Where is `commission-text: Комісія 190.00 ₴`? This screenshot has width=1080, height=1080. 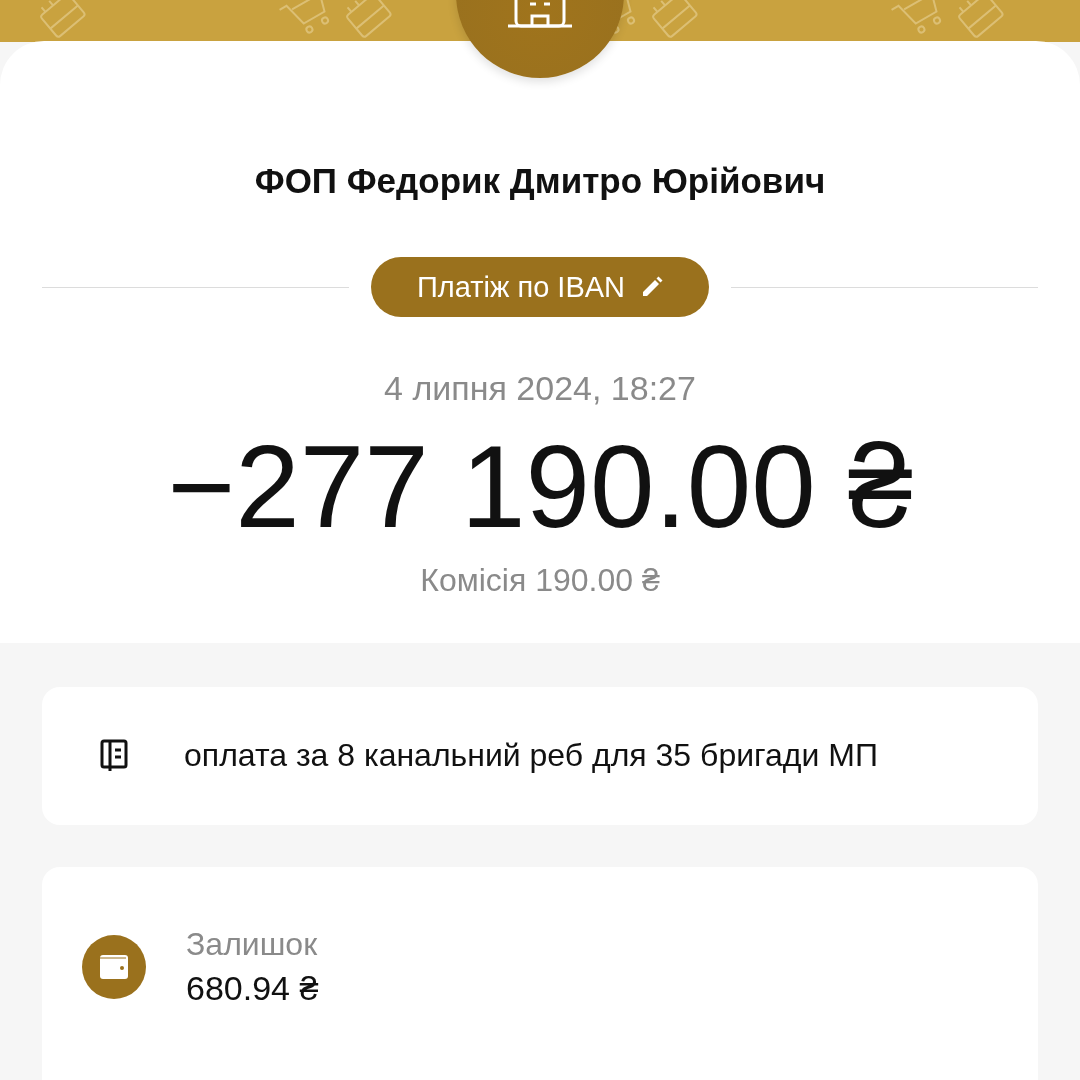
commission-text: Комісія 190.00 ₴ is located at coordinates (540, 580).